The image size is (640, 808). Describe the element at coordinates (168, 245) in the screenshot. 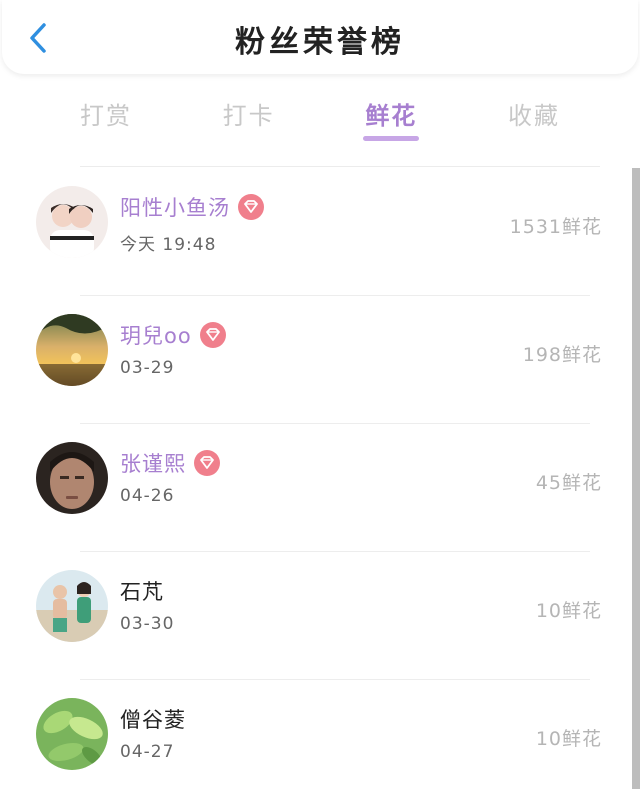

I see `fan-time: 今天 19:48` at that location.